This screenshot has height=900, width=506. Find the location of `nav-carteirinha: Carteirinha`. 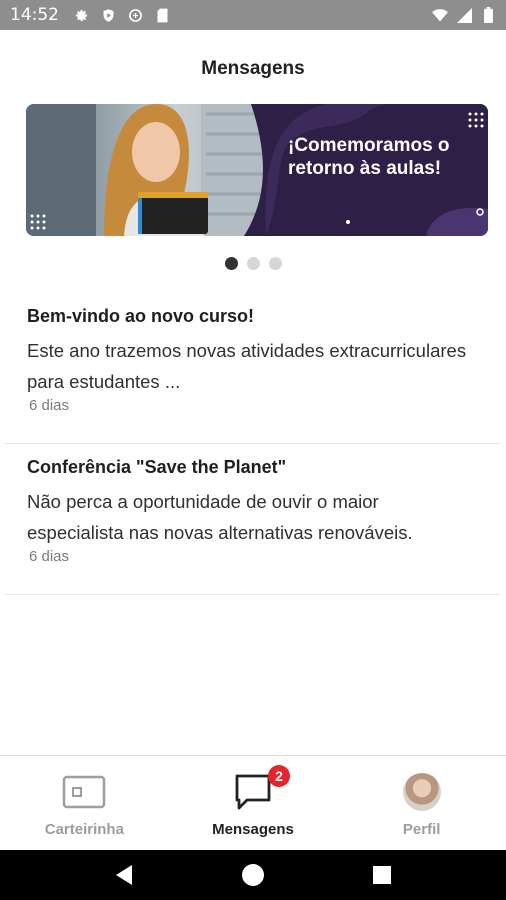

nav-carteirinha: Carteirinha is located at coordinates (84, 803).